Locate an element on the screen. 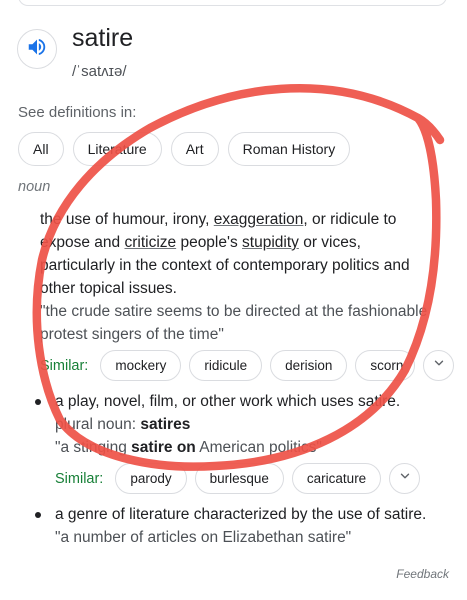 The image size is (467, 600). link-exaggeration: exaggeration is located at coordinates (259, 219).